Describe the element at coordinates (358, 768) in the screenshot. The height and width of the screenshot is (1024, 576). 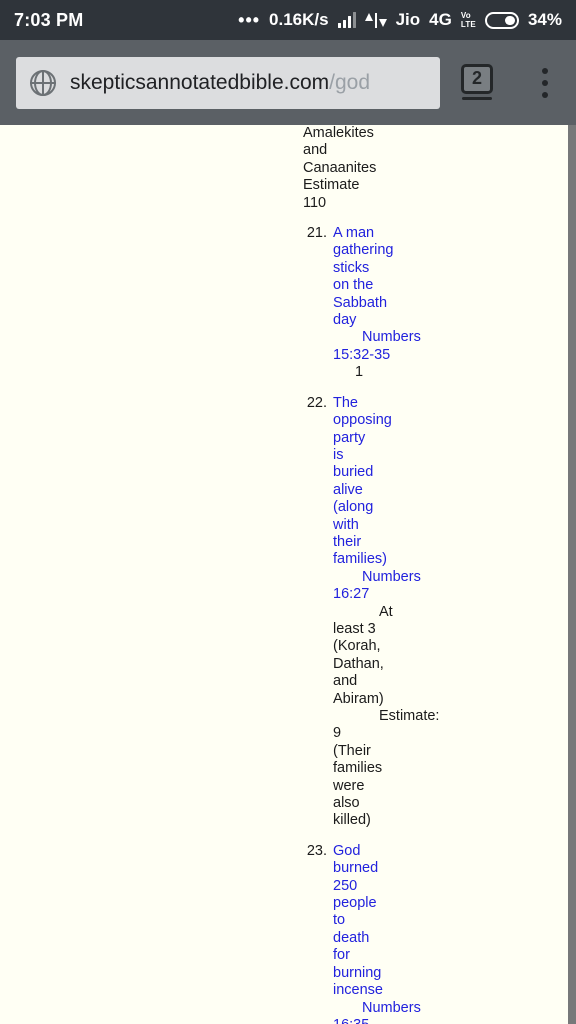
I see `count-line: families` at that location.